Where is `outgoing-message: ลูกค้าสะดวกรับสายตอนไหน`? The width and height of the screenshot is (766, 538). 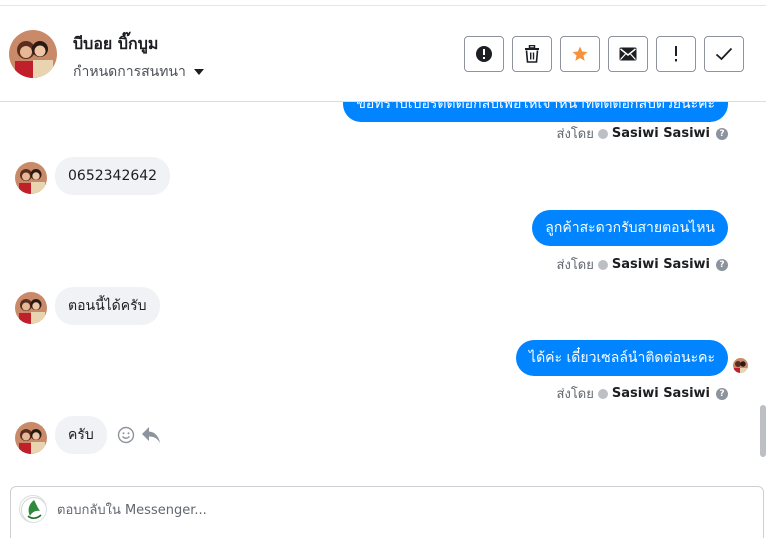 outgoing-message: ลูกค้าสะดวกรับสายตอนไหน is located at coordinates (630, 228).